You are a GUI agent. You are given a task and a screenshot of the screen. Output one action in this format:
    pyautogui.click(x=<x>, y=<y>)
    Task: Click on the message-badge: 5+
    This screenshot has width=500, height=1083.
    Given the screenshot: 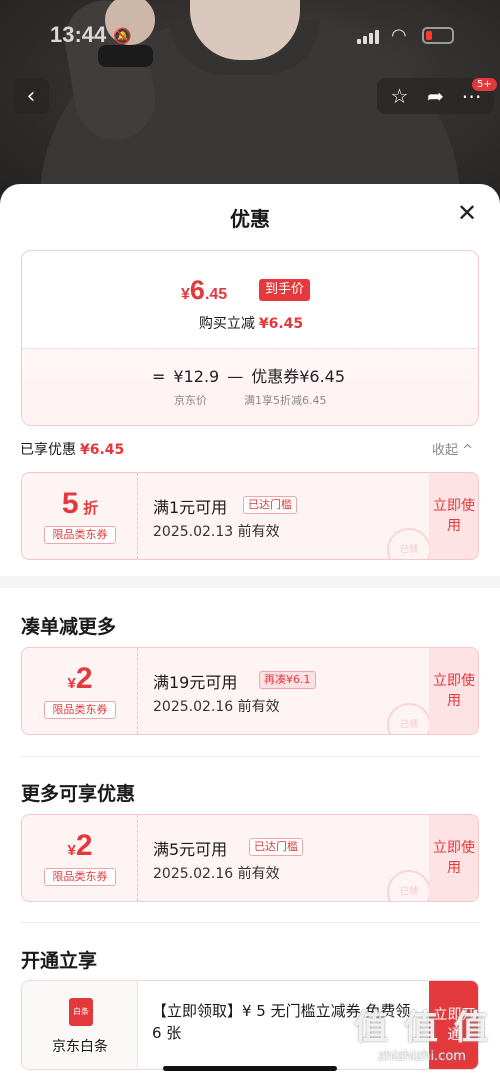 What is the action you would take?
    pyautogui.click(x=484, y=84)
    